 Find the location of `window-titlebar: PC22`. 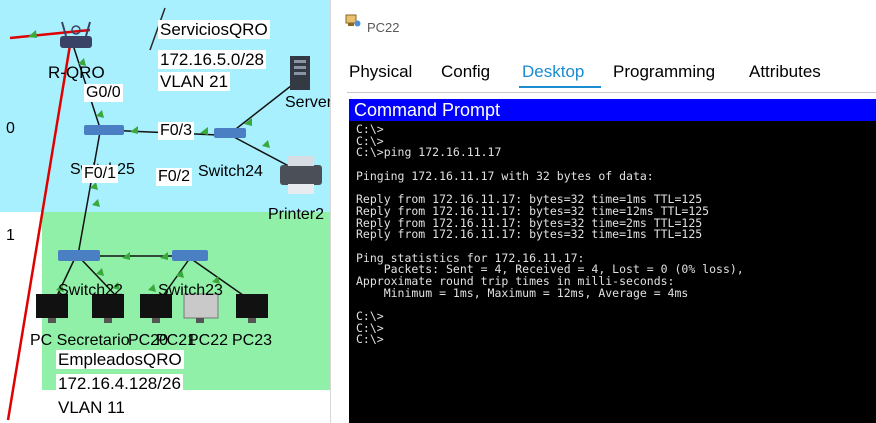

window-titlebar: PC22 is located at coordinates (603, 20).